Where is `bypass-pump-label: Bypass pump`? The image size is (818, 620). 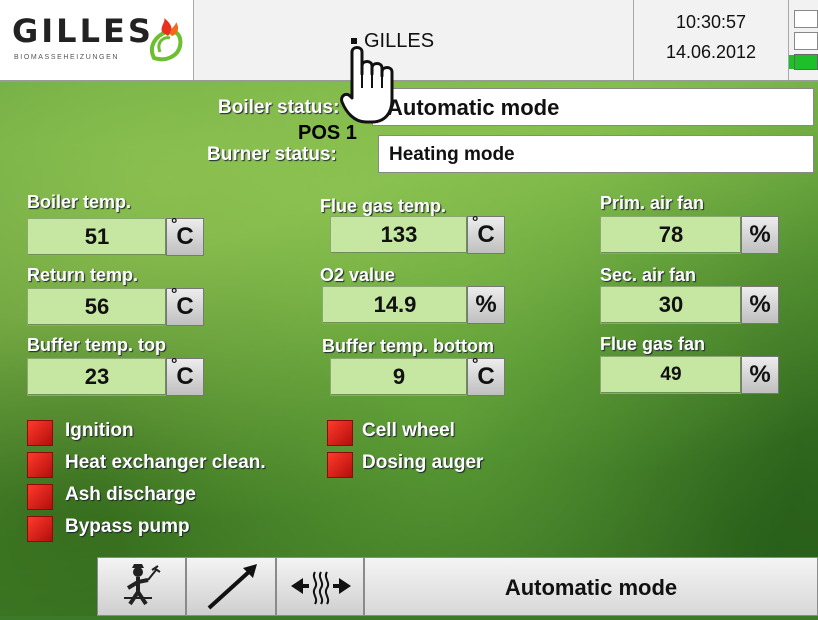
bypass-pump-label: Bypass pump is located at coordinates (127, 526).